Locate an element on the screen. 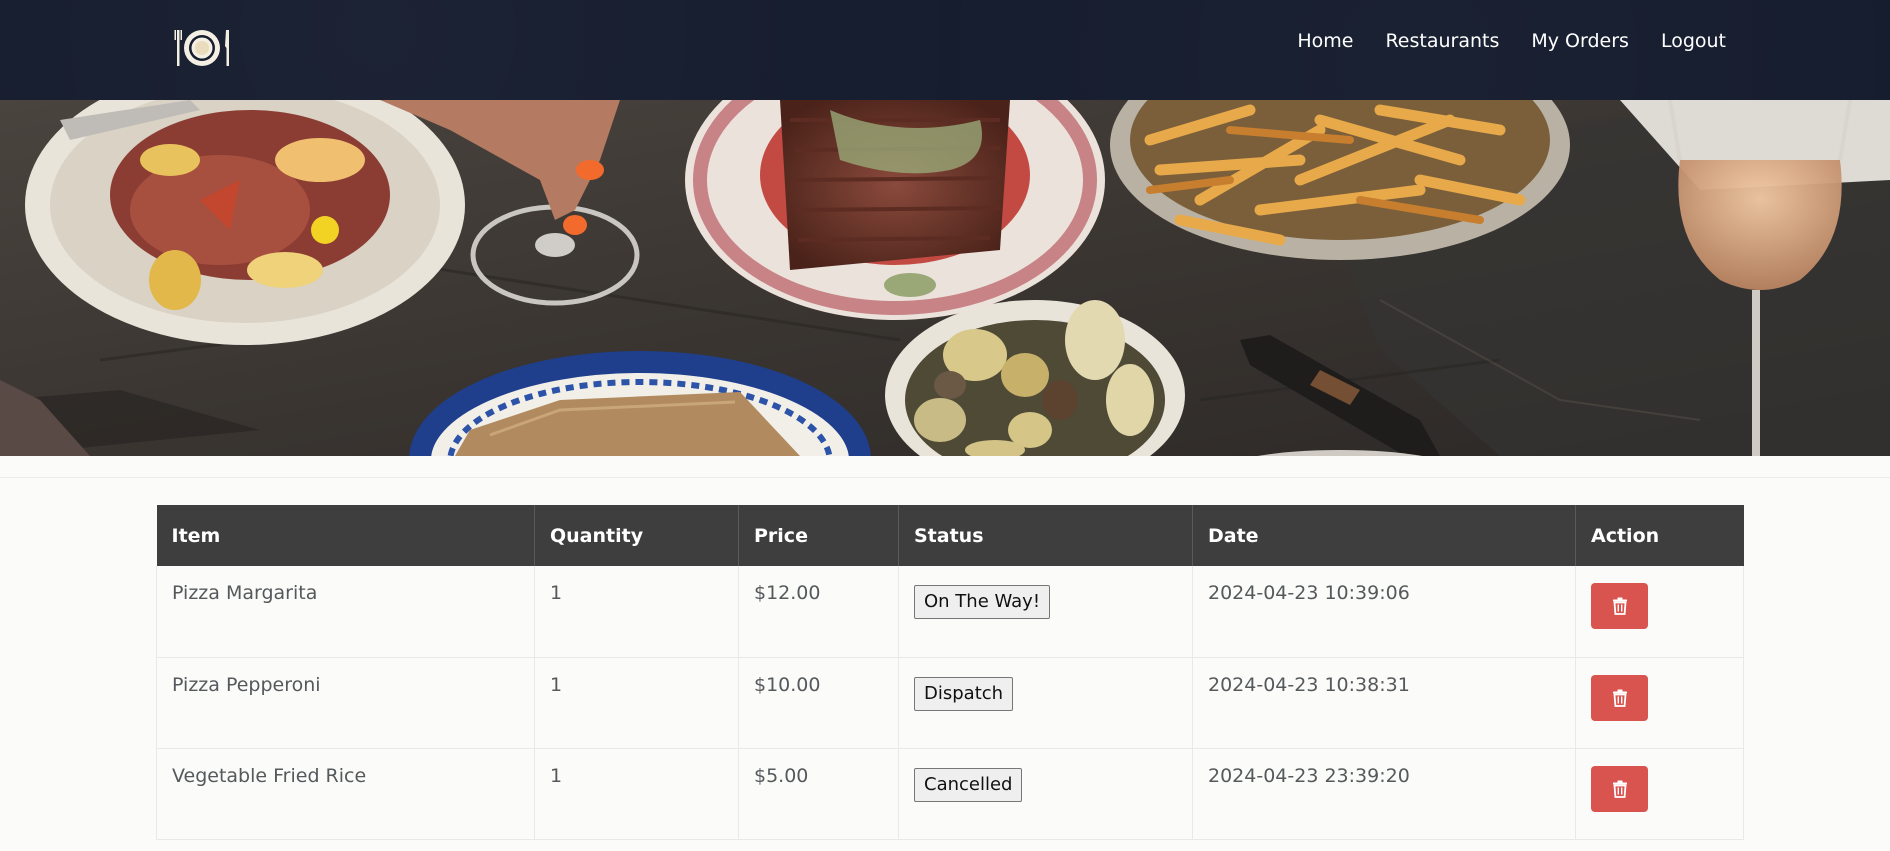 Image resolution: width=1890 pixels, height=851 pixels. status-badge: On The Way! is located at coordinates (982, 602).